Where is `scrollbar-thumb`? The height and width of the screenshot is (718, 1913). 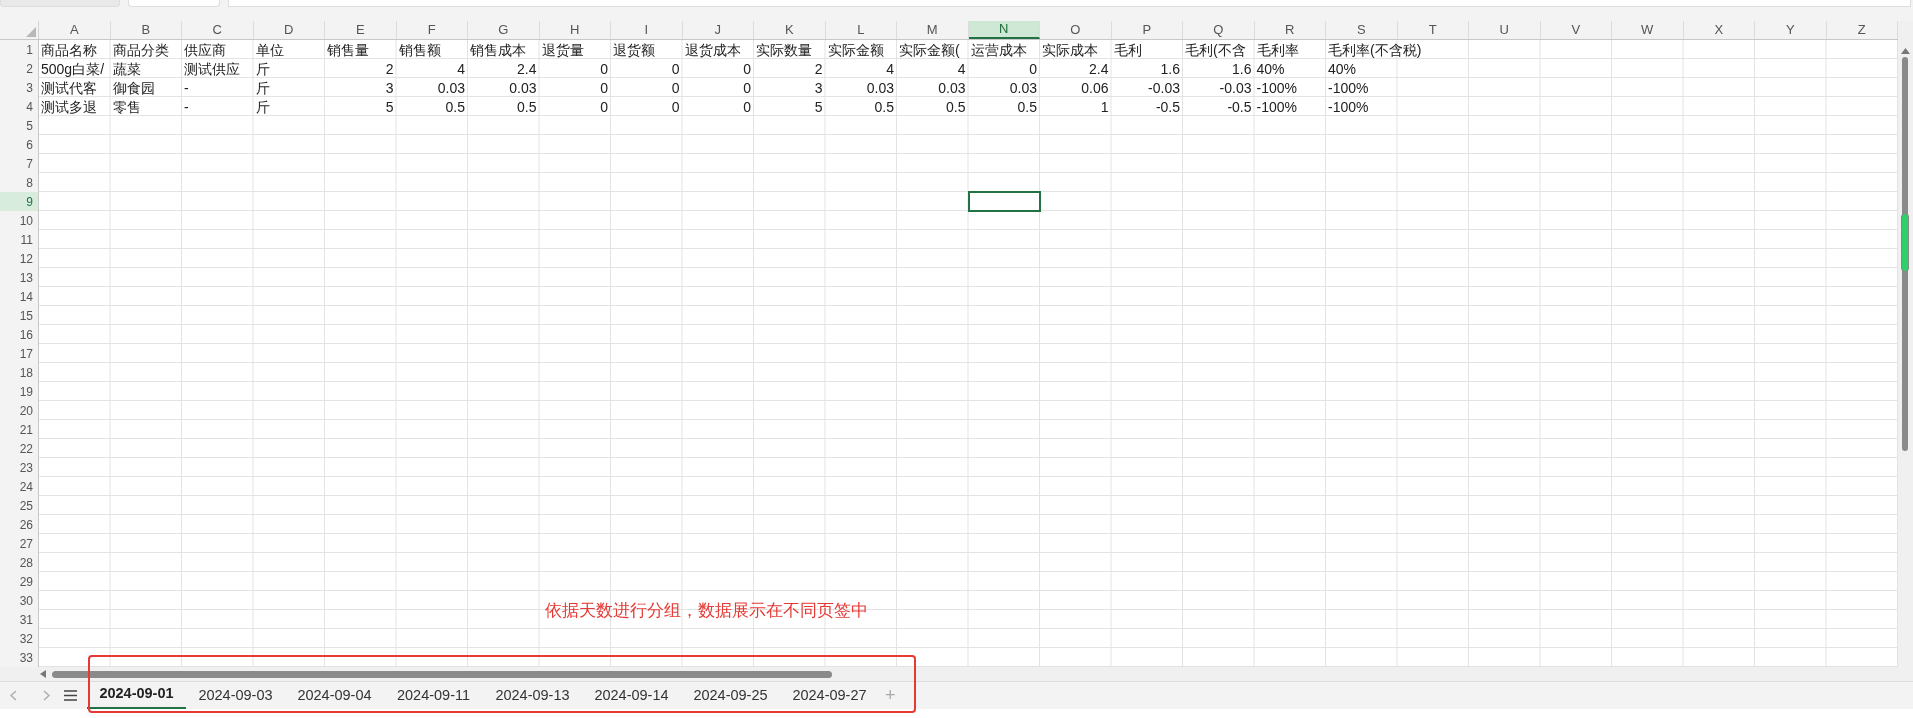
scrollbar-thumb is located at coordinates (1905, 242).